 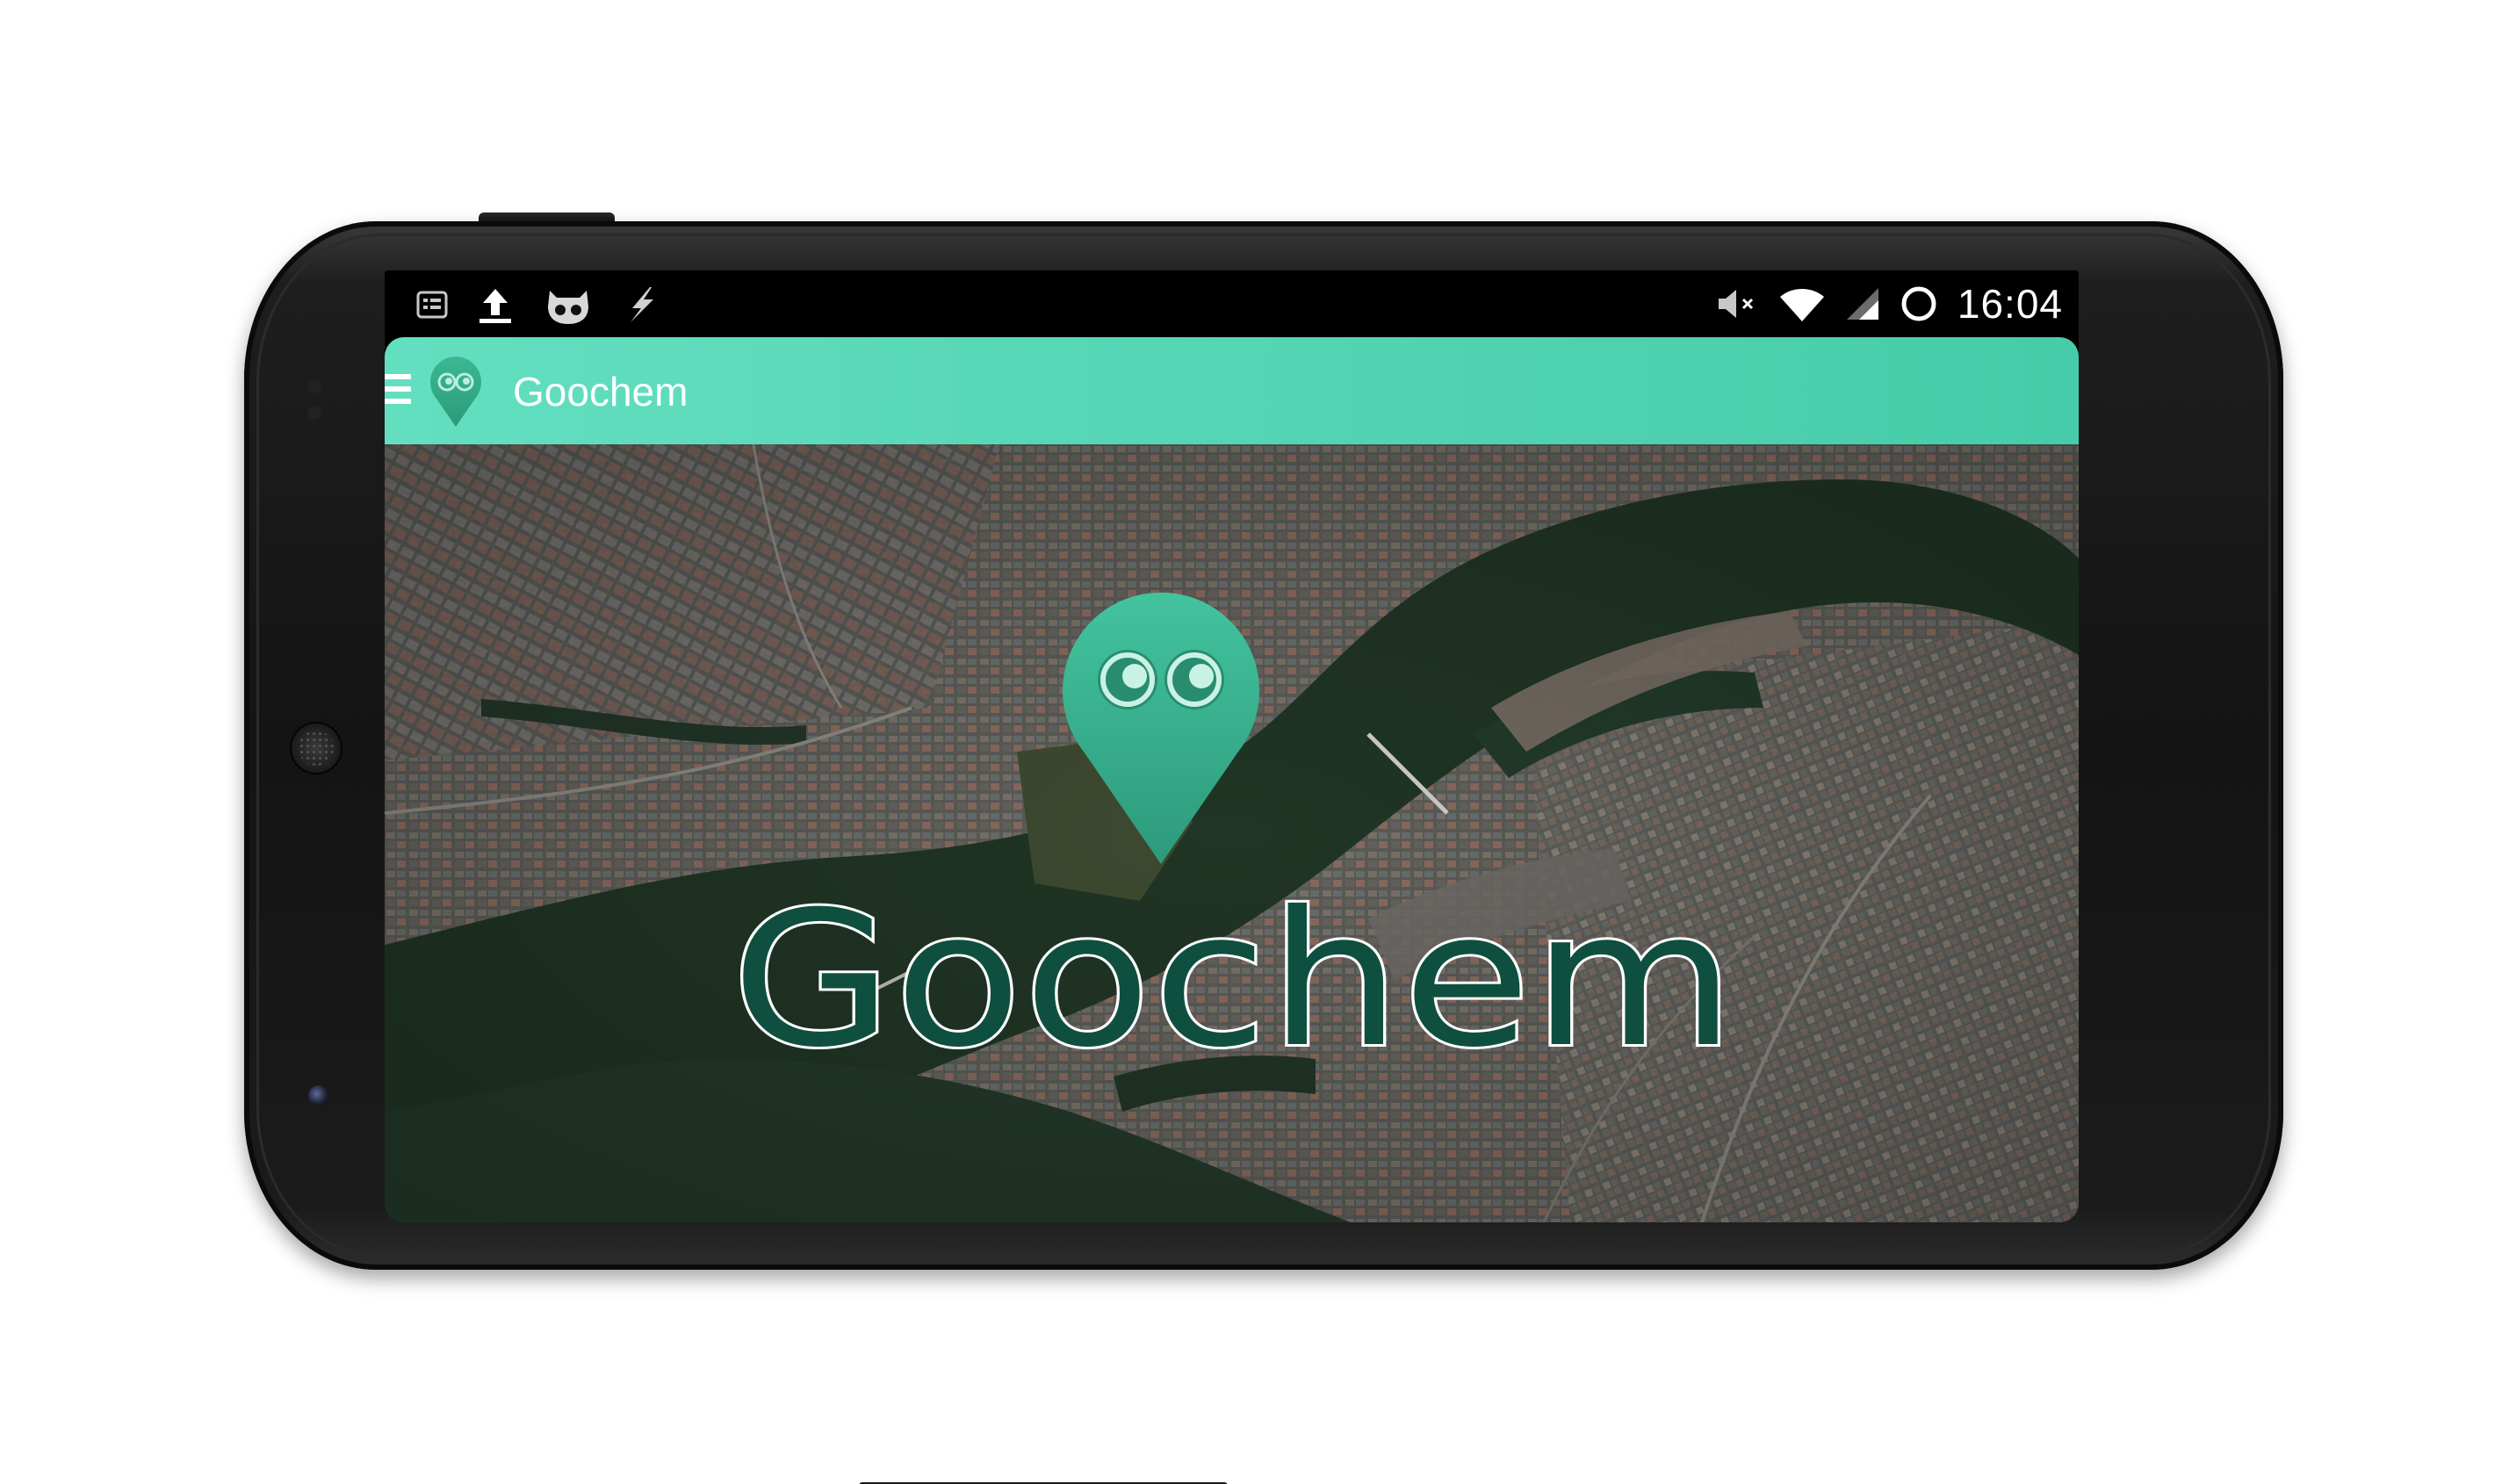 I want to click on system-status-area: 16:04, so click(x=1889, y=303).